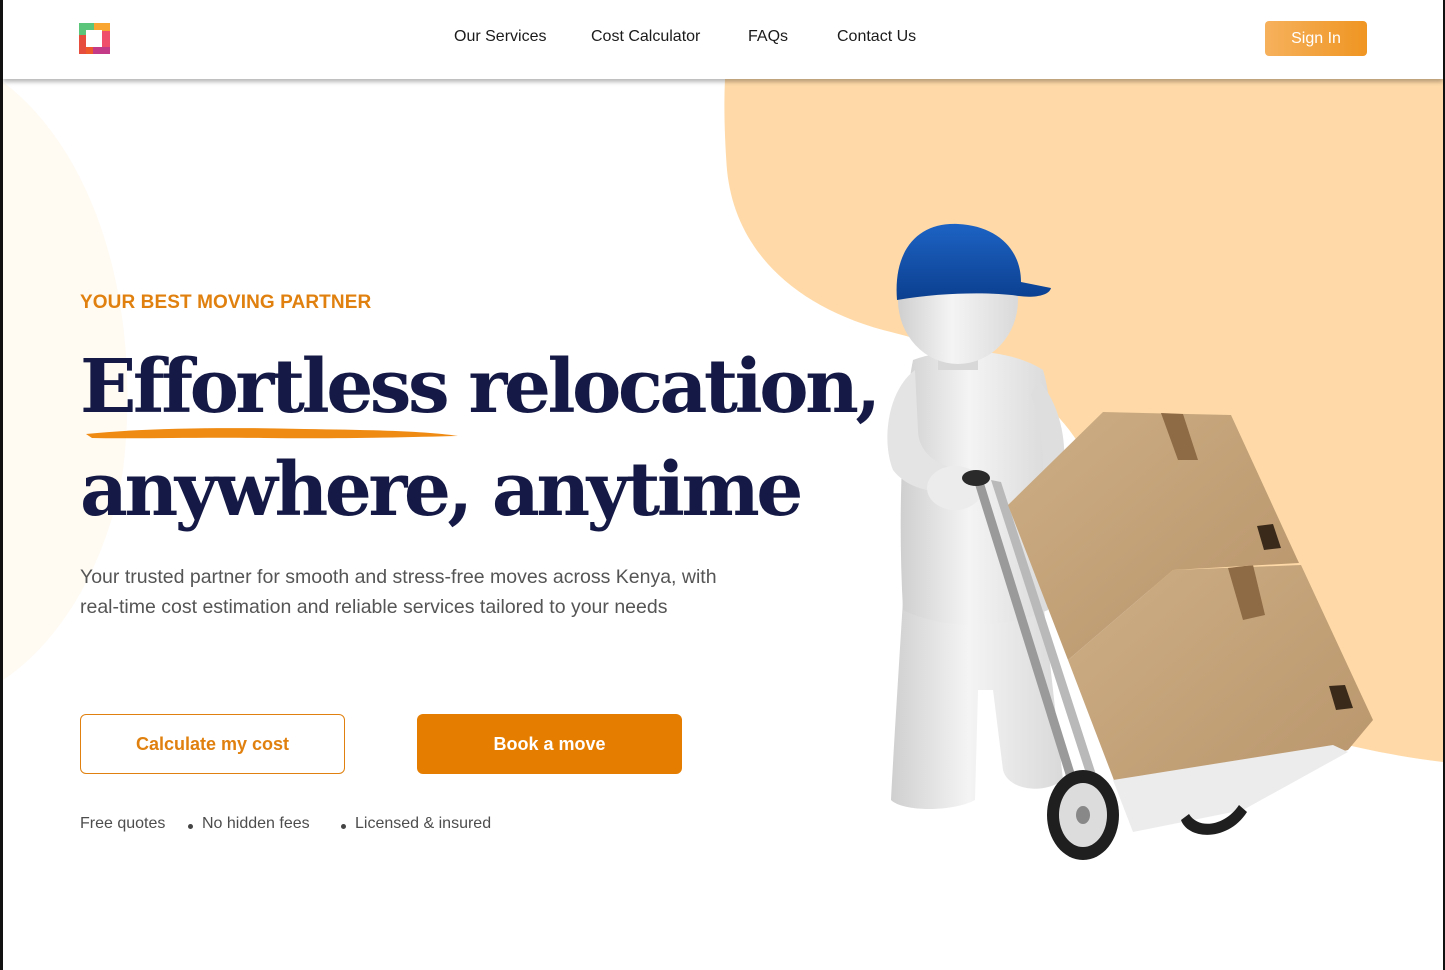 Image resolution: width=1445 pixels, height=970 pixels. Describe the element at coordinates (480, 387) in the screenshot. I see `headline-line-1: Effortless relocation,` at that location.